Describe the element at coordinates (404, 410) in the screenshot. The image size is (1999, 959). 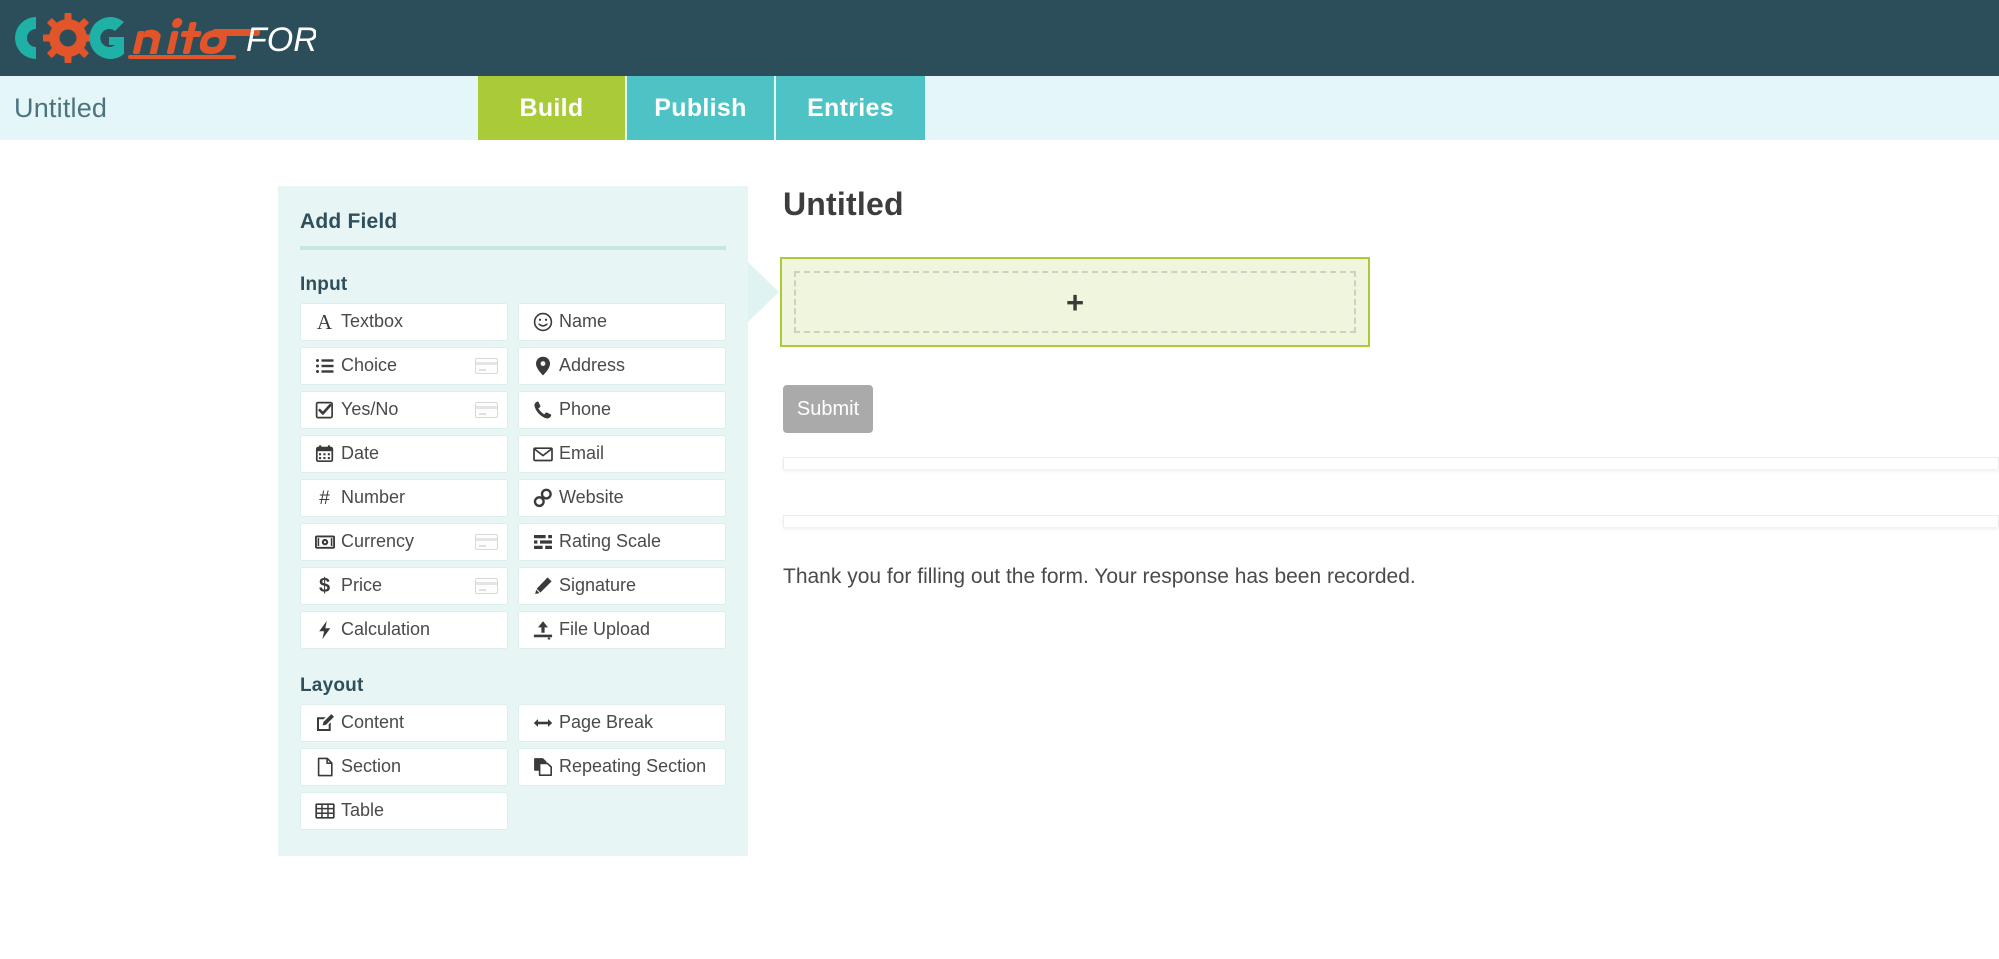
I see `field-button-yes-no: Yes/No` at that location.